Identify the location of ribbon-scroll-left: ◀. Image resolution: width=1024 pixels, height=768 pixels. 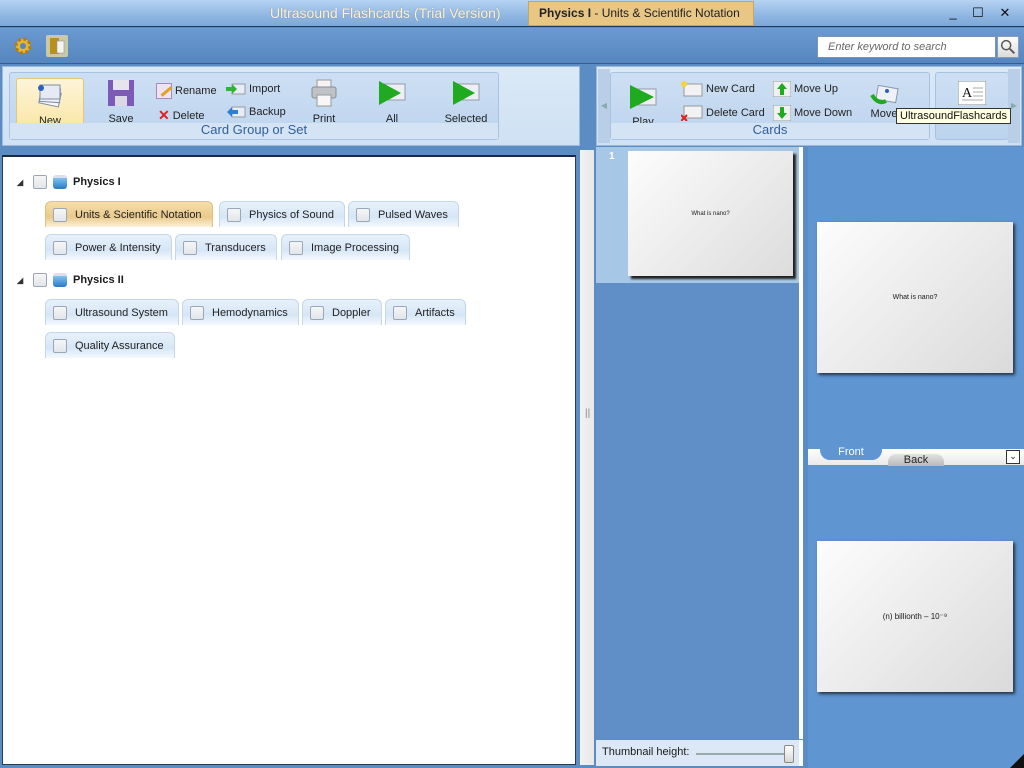
(604, 106).